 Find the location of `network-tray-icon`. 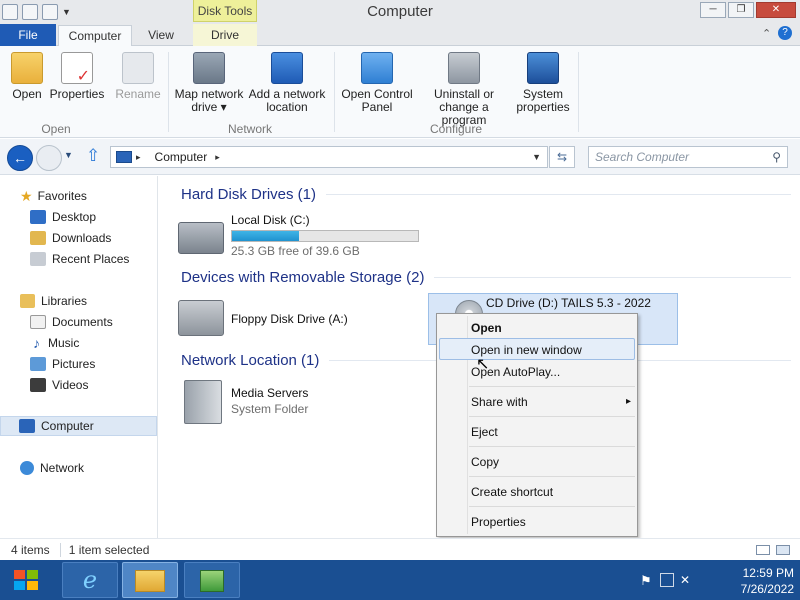

network-tray-icon is located at coordinates (667, 580).